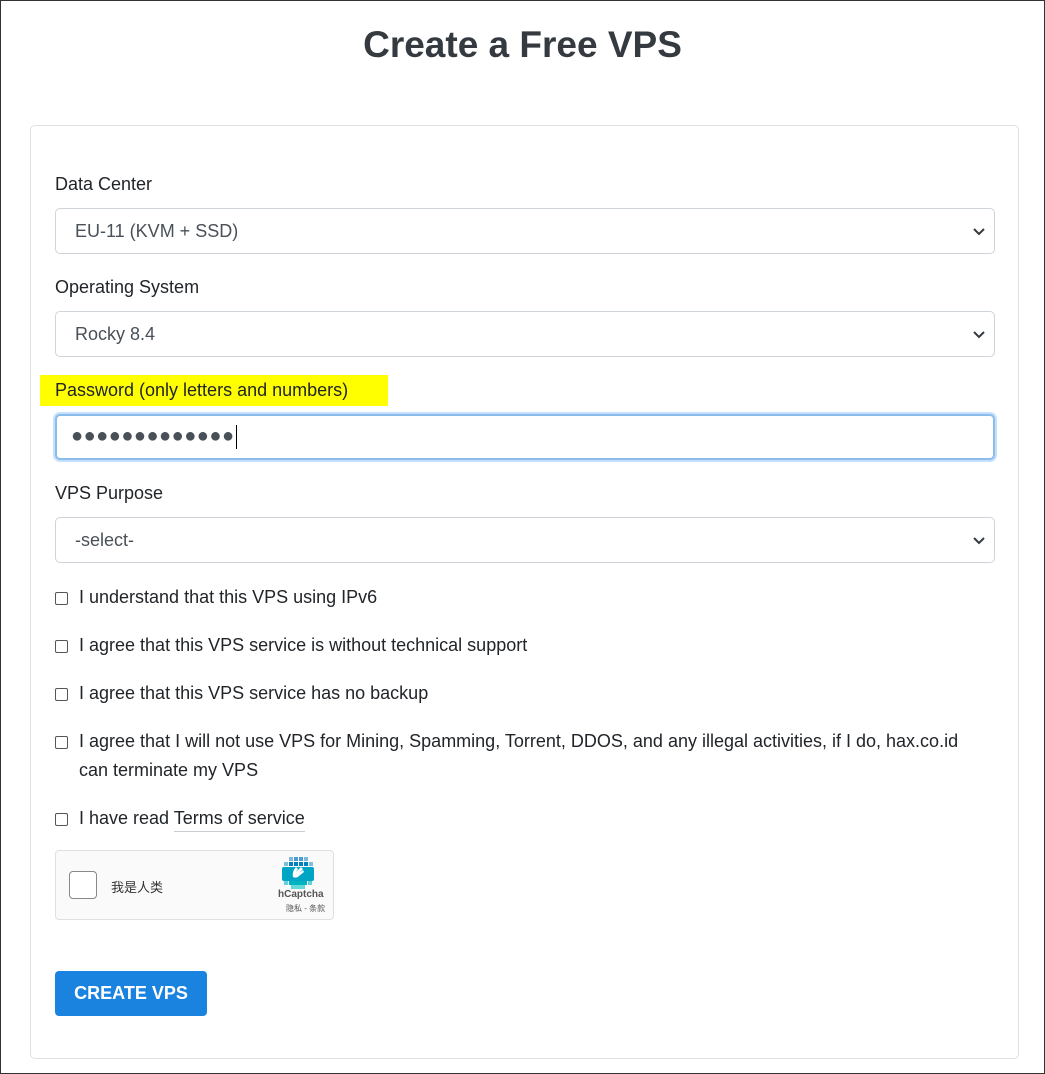  I want to click on hcaptcha-label: 我是人类, so click(137, 887).